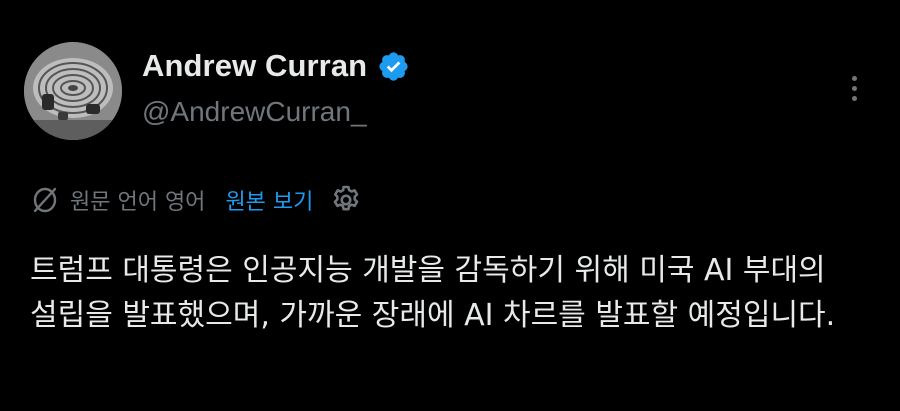 The height and width of the screenshot is (411, 900). What do you see at coordinates (254, 112) in the screenshot?
I see `author-handle: @AndrewCurran_` at bounding box center [254, 112].